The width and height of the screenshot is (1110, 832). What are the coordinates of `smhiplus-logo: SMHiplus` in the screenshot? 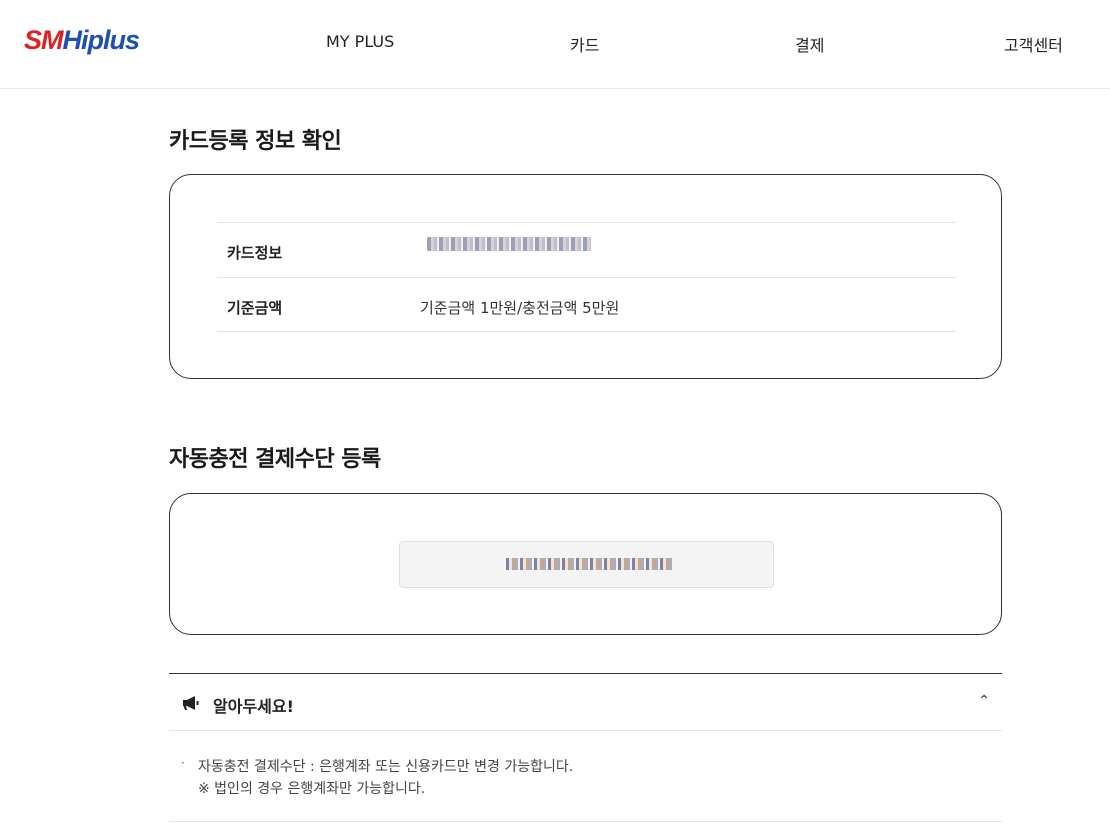 It's located at (82, 40).